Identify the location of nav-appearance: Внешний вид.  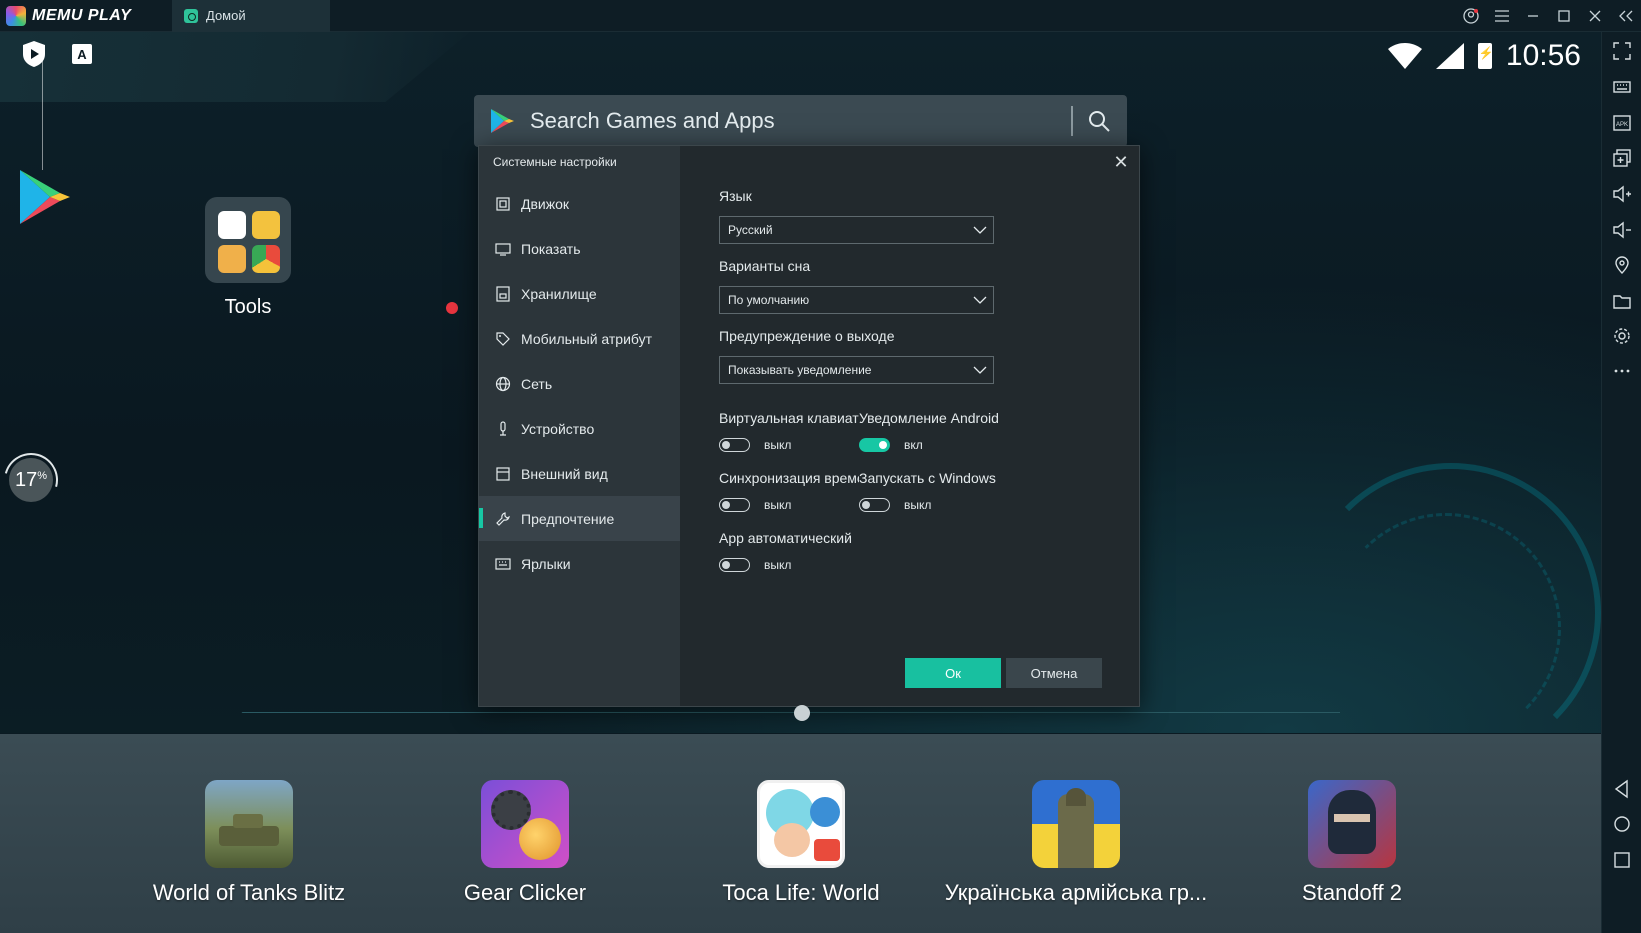
(579, 473).